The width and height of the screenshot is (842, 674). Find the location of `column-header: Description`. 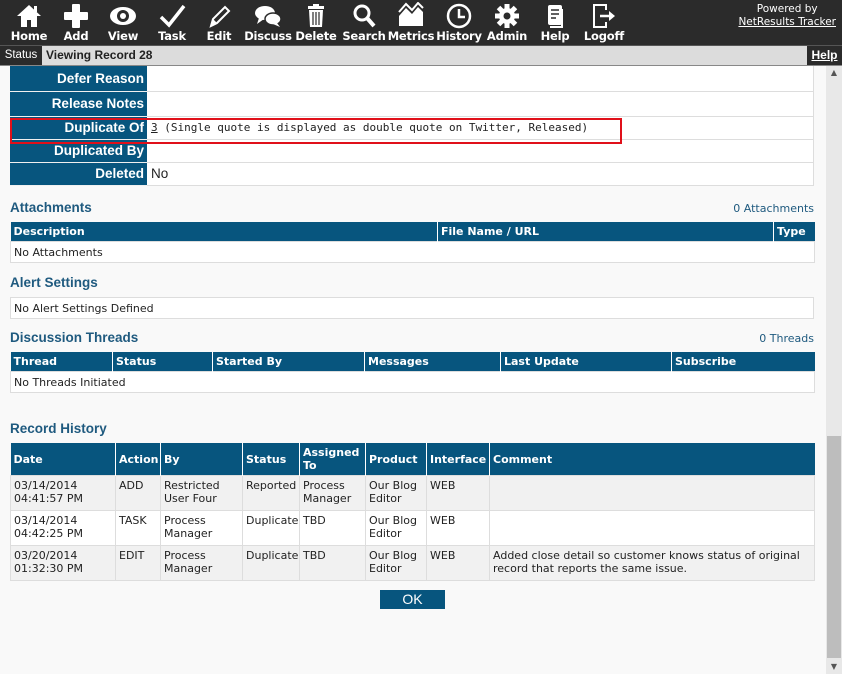

column-header: Description is located at coordinates (224, 232).